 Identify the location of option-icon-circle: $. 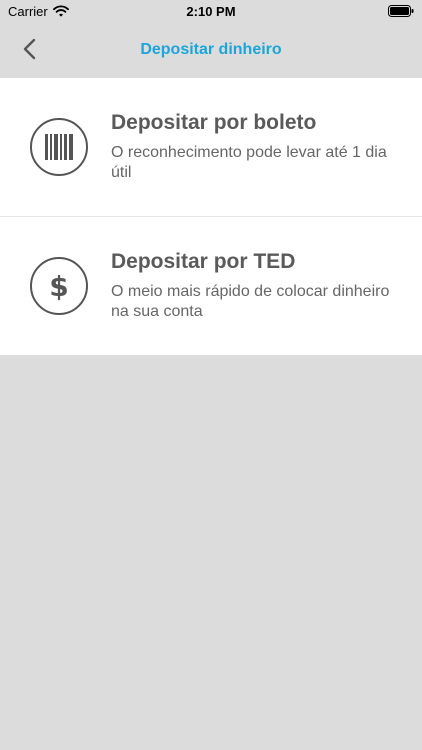
(59, 286).